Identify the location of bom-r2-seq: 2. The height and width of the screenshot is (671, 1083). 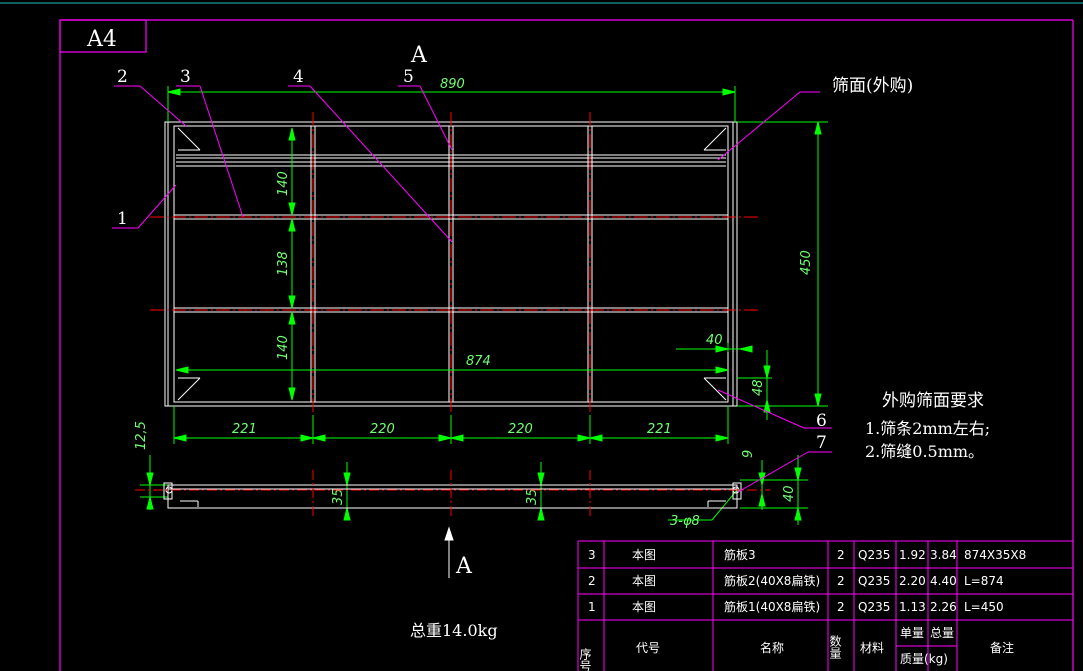
(592, 581).